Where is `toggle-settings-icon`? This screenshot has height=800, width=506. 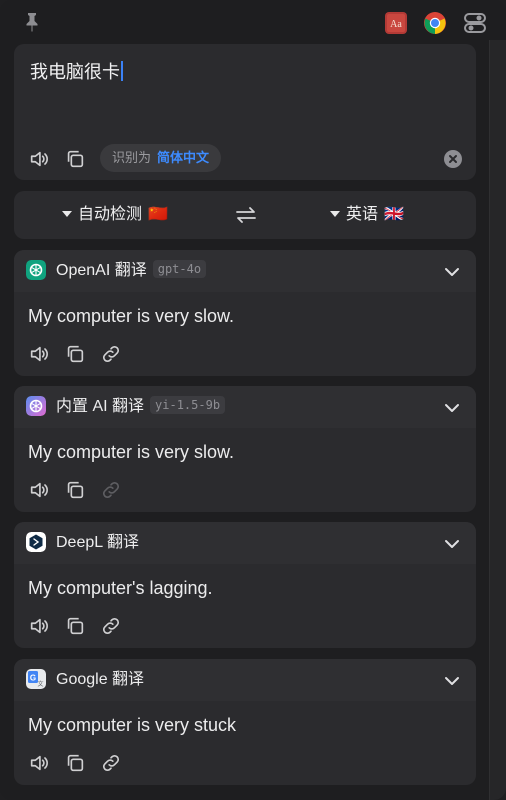 toggle-settings-icon is located at coordinates (475, 23).